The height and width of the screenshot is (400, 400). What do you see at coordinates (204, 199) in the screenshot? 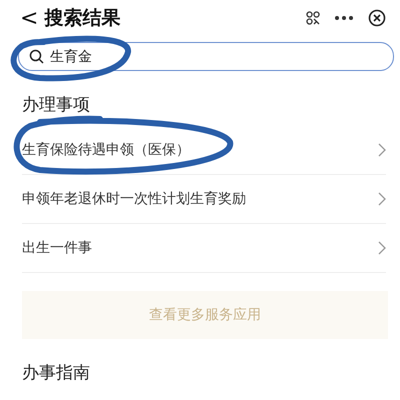
I see `result-row: 申领年老退休时一次性计划生育奖励` at bounding box center [204, 199].